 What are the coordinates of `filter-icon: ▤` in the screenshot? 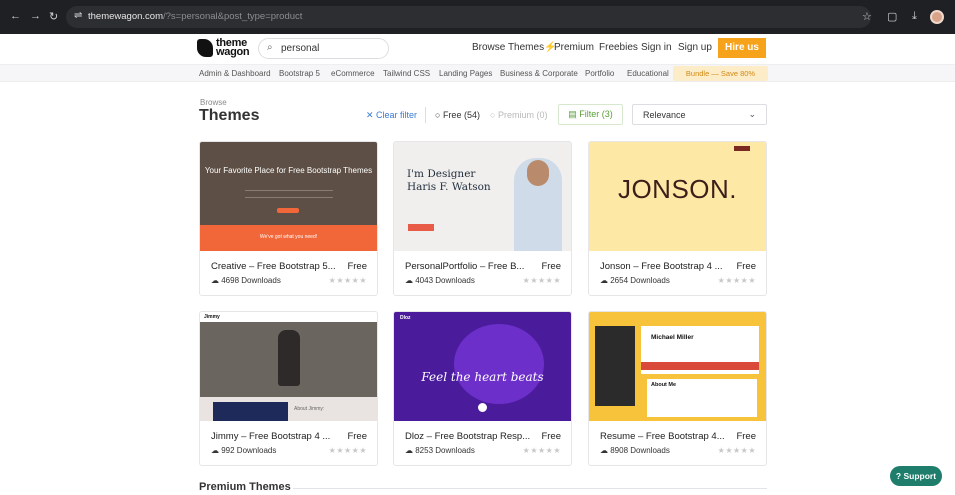 It's located at (574, 114).